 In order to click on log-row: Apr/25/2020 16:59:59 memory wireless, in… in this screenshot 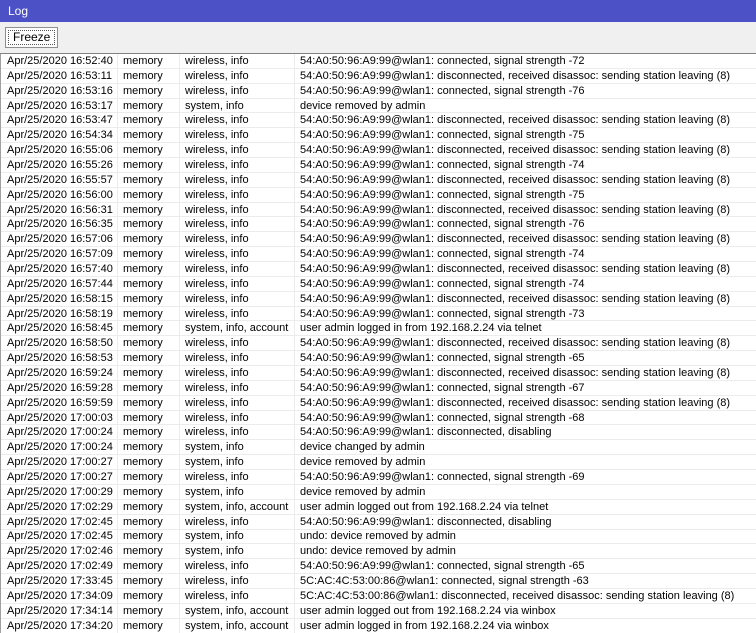, I will do `click(378, 403)`.